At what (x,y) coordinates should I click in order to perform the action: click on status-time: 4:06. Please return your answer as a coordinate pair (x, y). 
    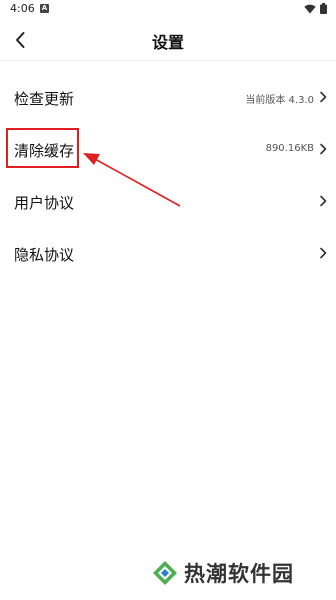
    Looking at the image, I should click on (22, 8).